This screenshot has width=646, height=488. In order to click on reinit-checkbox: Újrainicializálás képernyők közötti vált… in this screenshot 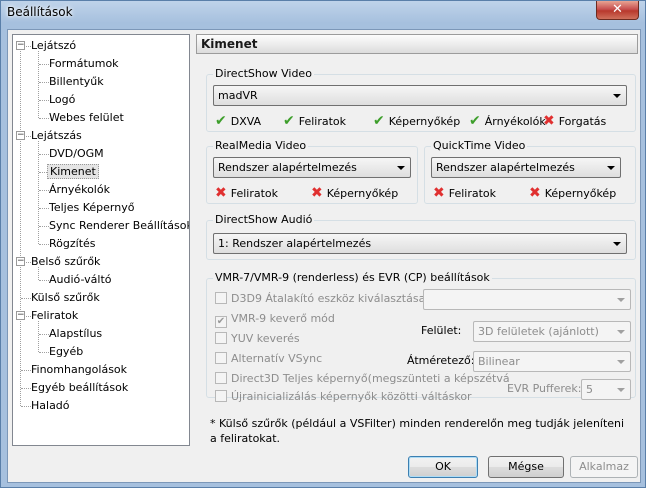, I will do `click(343, 397)`.